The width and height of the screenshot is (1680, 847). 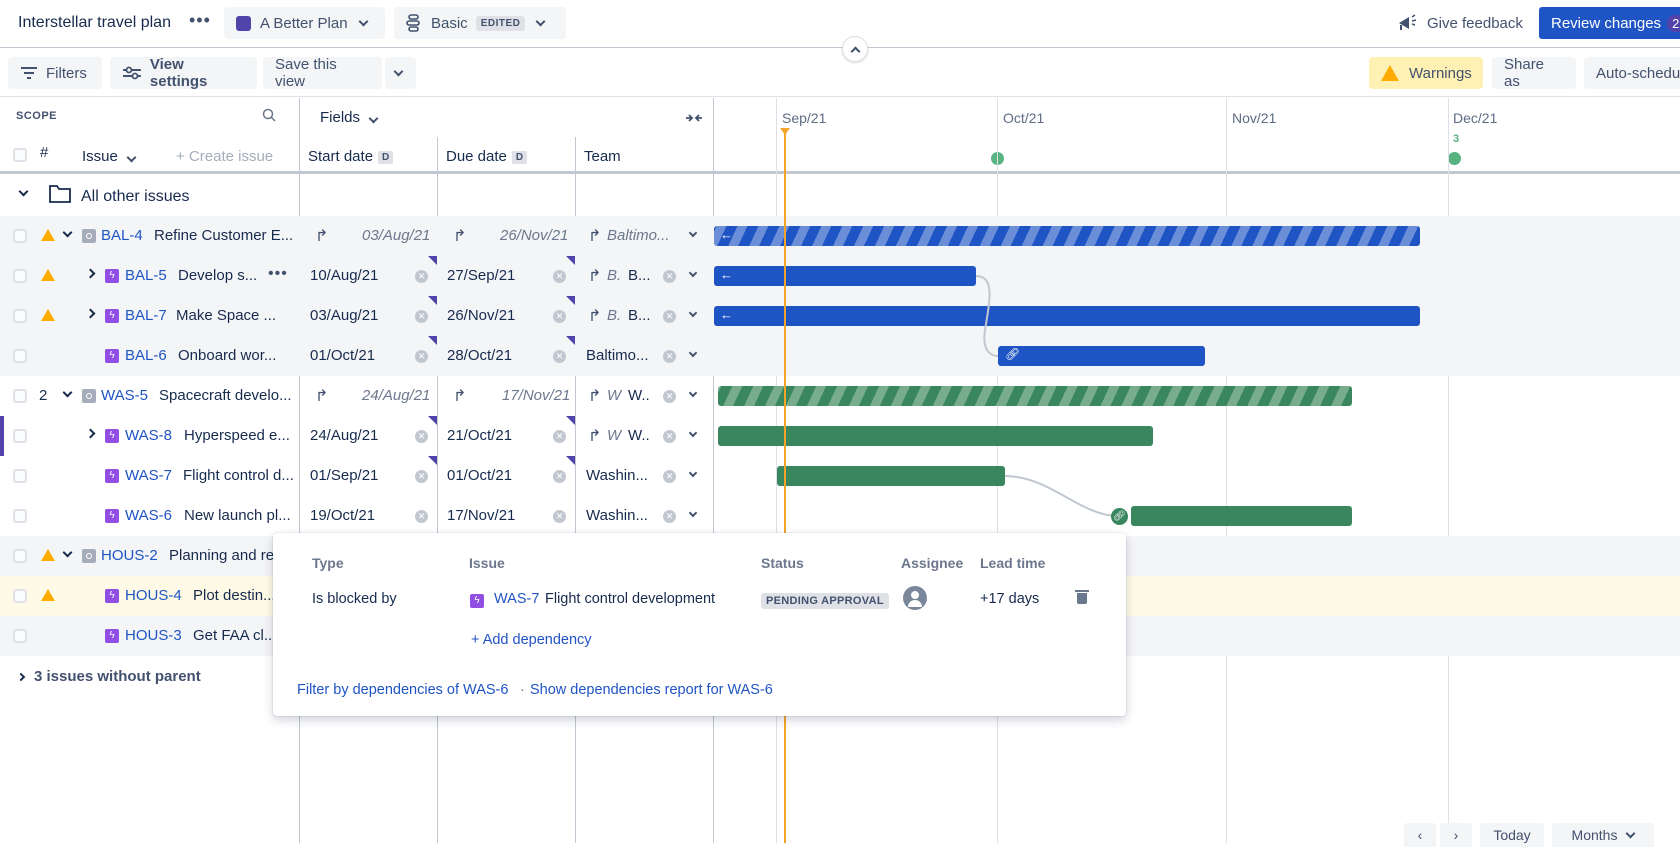 What do you see at coordinates (304, 23) in the screenshot?
I see `scenario-select: A Better Plan` at bounding box center [304, 23].